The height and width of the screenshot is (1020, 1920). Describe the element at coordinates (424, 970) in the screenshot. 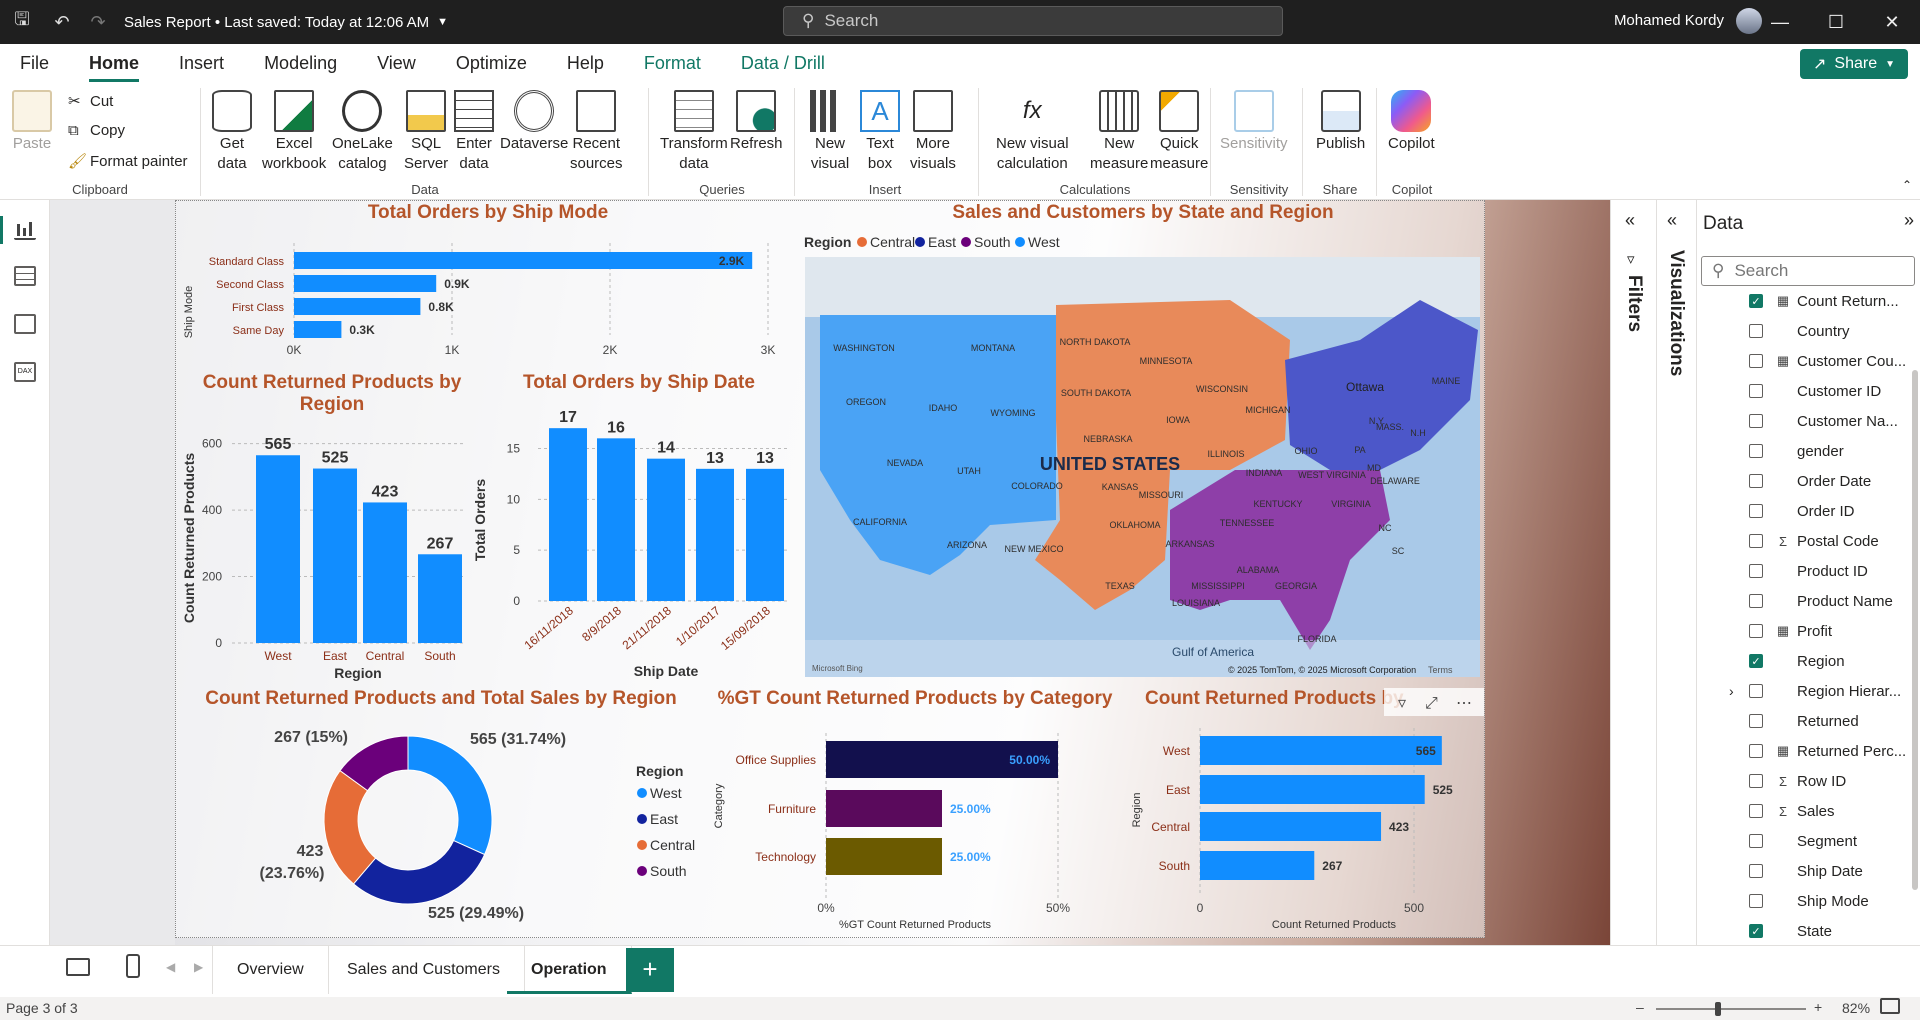

I see `page-tab-sales-and-customers: Sales and Customers` at that location.